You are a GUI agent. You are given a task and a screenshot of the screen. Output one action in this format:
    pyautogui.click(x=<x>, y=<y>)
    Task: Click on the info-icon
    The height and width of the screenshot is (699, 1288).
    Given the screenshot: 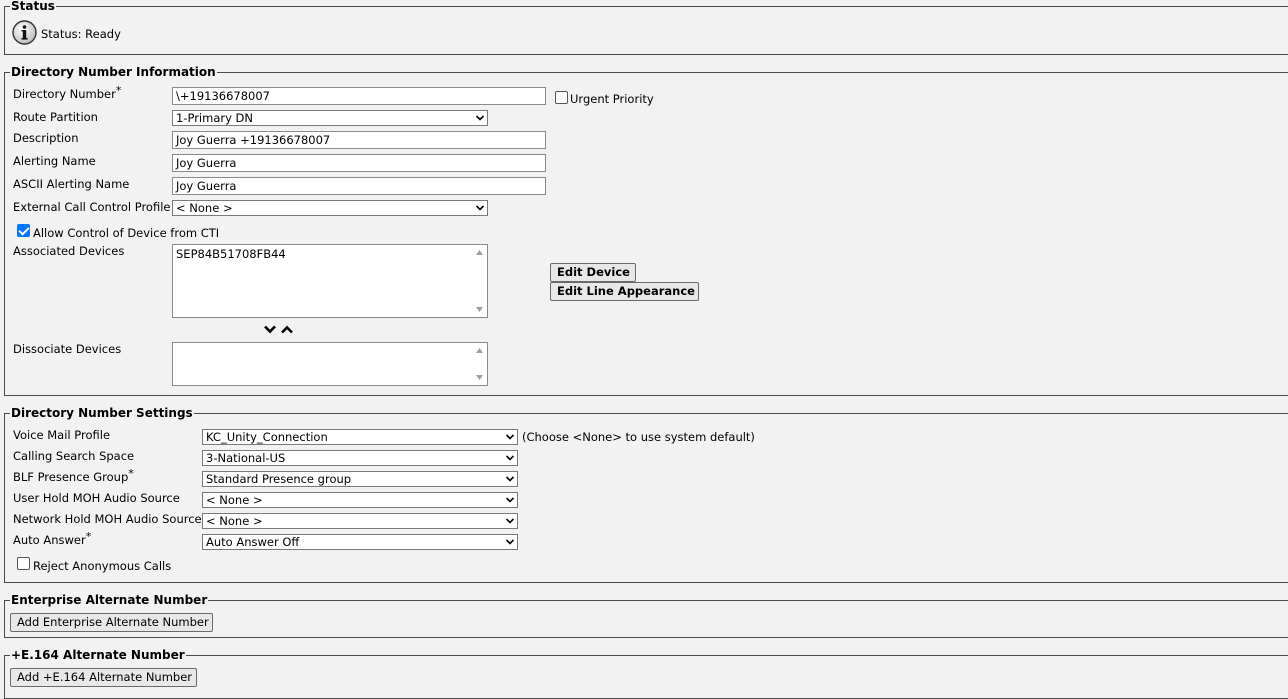 What is the action you would take?
    pyautogui.click(x=24, y=32)
    